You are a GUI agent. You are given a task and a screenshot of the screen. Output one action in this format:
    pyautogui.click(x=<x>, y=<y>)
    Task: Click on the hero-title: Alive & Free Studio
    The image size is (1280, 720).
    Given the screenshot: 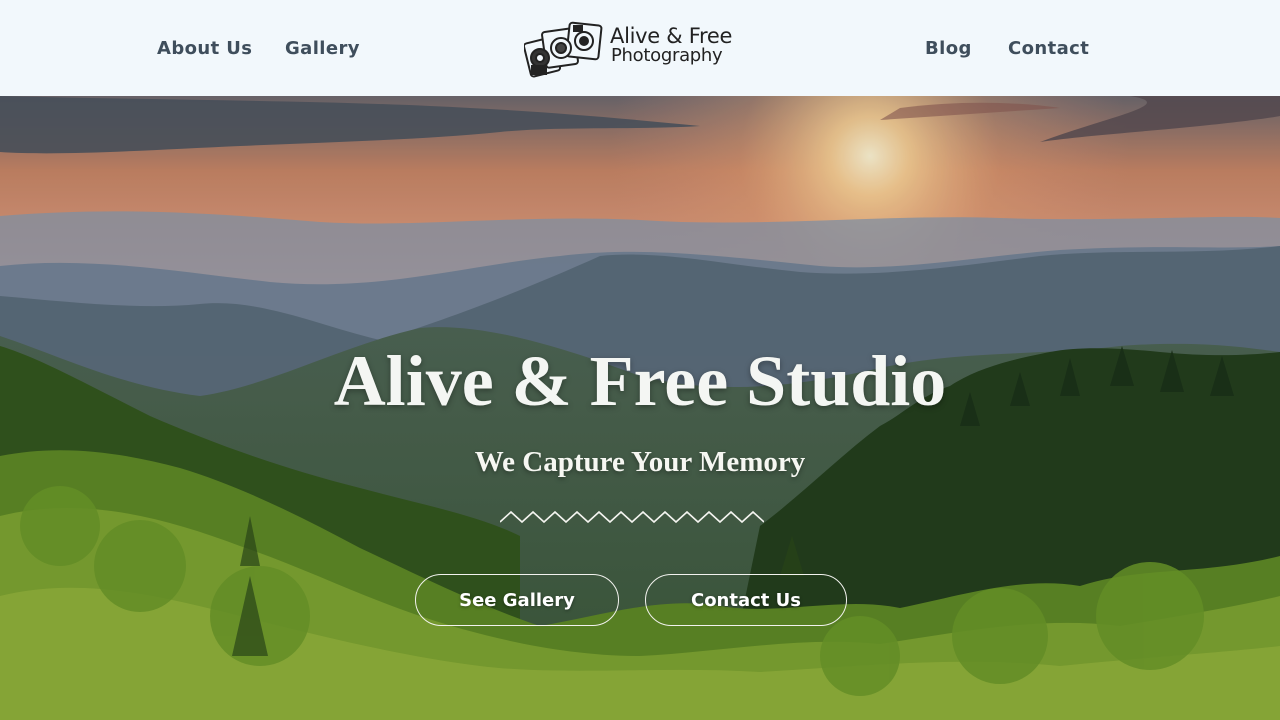 What is the action you would take?
    pyautogui.click(x=640, y=381)
    